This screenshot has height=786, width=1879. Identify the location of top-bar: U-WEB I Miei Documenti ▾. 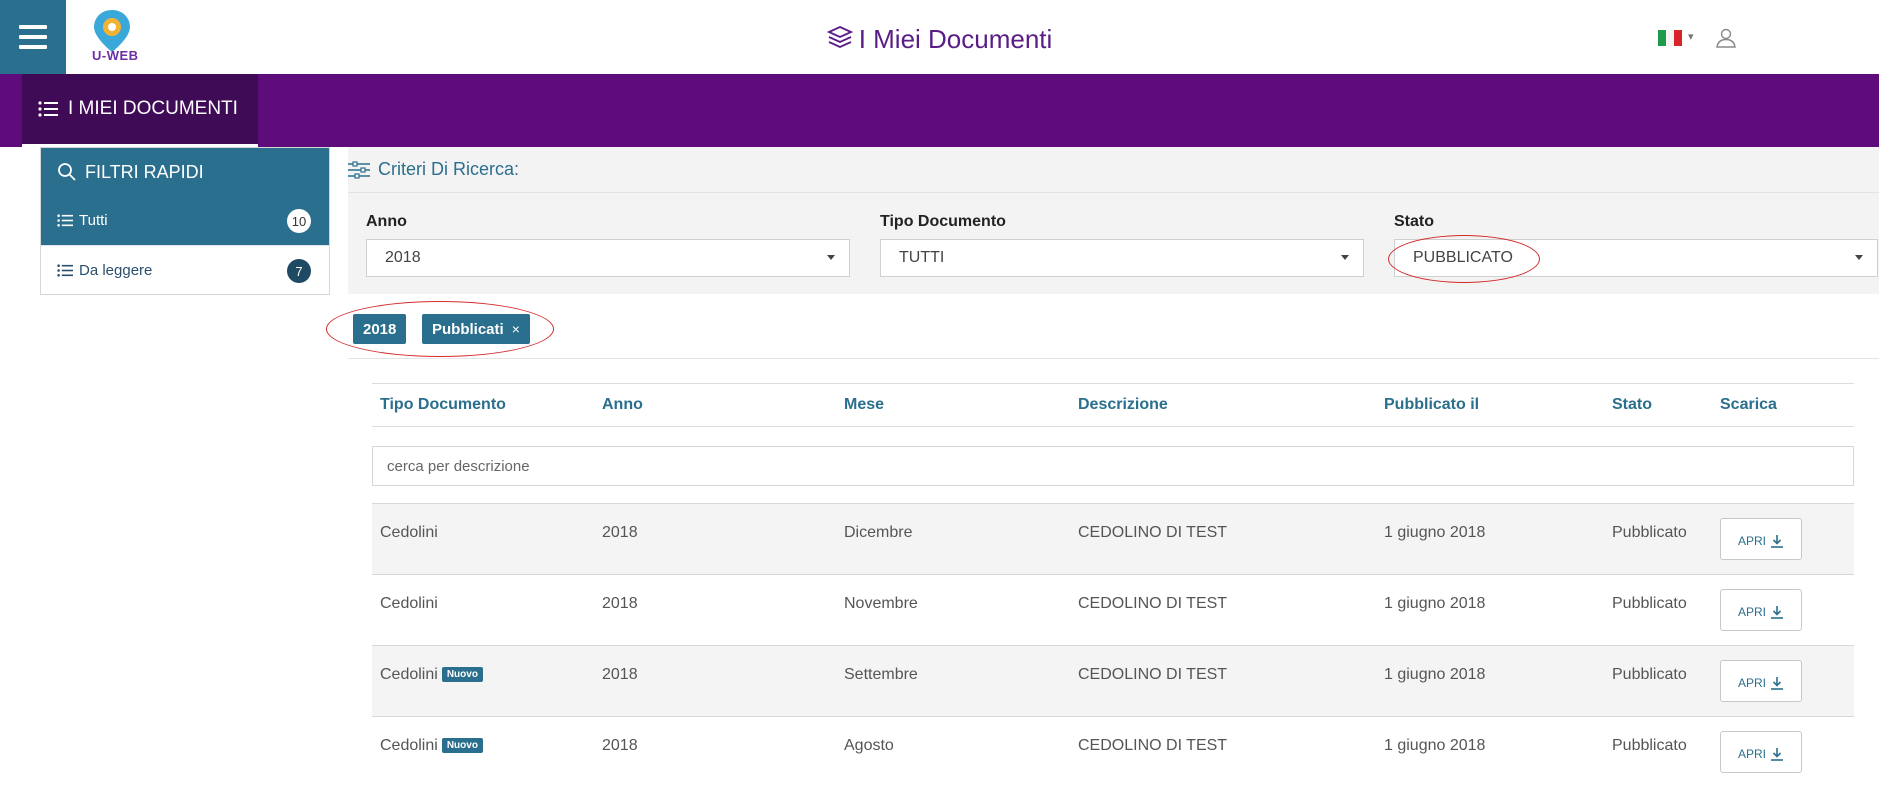
(939, 37).